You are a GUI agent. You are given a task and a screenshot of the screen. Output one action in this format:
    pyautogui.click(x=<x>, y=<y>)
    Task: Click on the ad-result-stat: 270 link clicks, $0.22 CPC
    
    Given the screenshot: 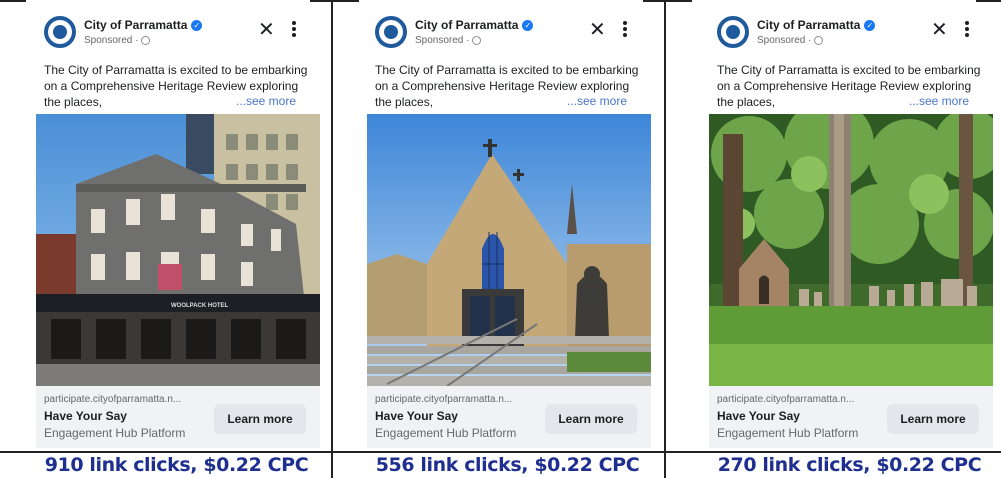 What is the action you would take?
    pyautogui.click(x=849, y=465)
    